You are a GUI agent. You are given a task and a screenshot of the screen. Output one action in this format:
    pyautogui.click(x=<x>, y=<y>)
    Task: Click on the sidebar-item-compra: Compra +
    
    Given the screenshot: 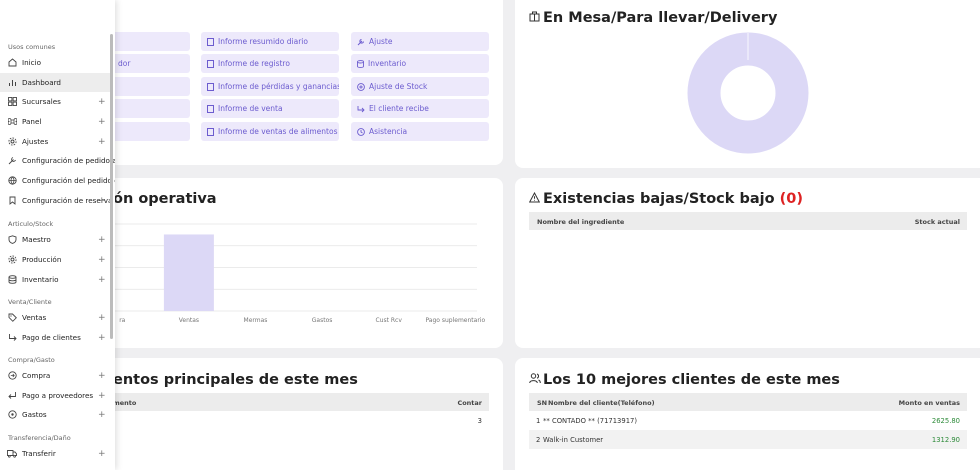 What is the action you would take?
    pyautogui.click(x=55, y=375)
    